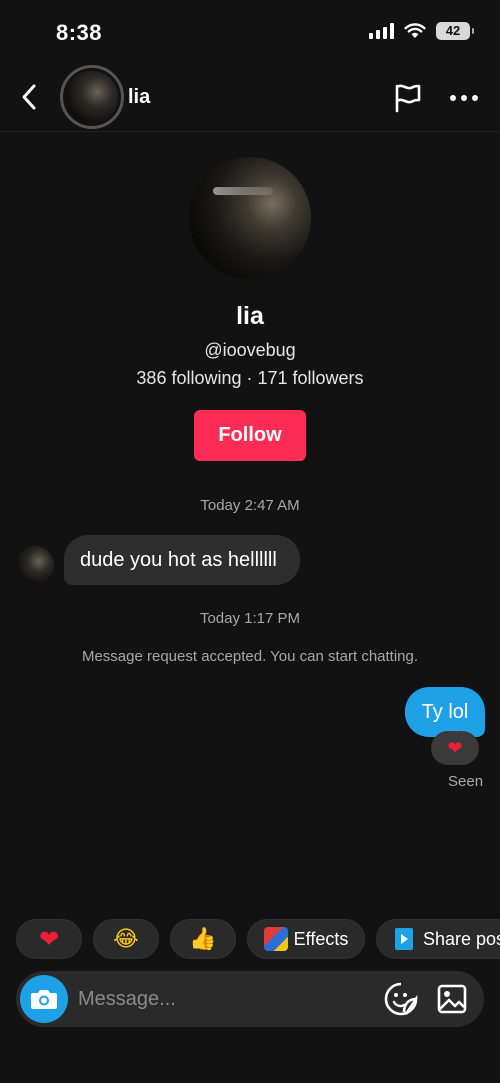  What do you see at coordinates (250, 218) in the screenshot?
I see `profile-avatar` at bounding box center [250, 218].